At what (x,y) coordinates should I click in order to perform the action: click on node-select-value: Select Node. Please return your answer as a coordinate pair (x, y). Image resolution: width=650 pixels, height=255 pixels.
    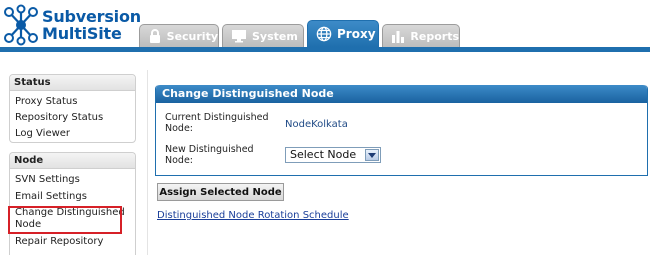
    Looking at the image, I should click on (323, 154).